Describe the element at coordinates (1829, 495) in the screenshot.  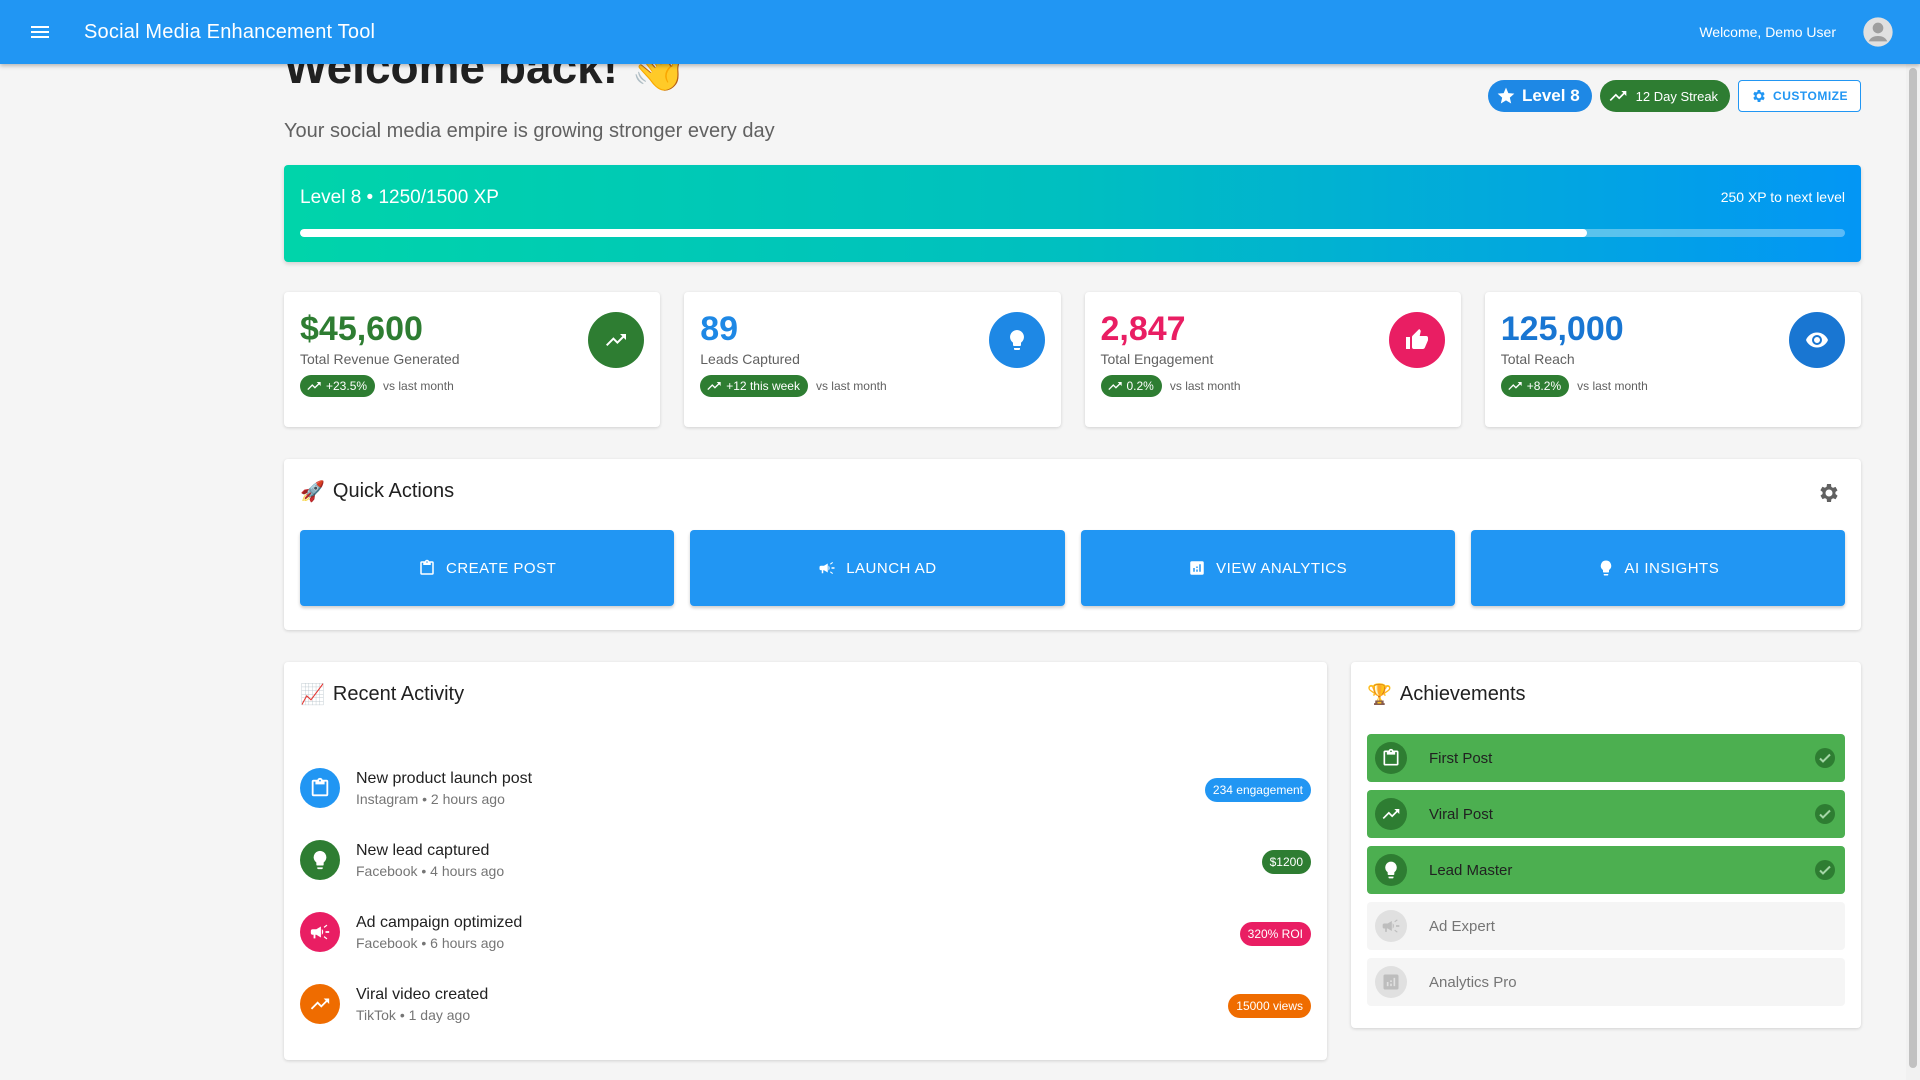
I see `quick-actions-settings-icon` at that location.